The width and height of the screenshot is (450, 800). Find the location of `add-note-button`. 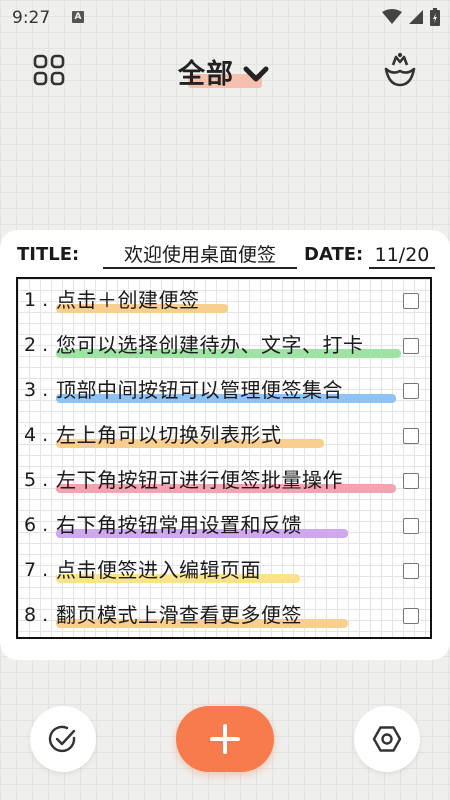

add-note-button is located at coordinates (225, 739).